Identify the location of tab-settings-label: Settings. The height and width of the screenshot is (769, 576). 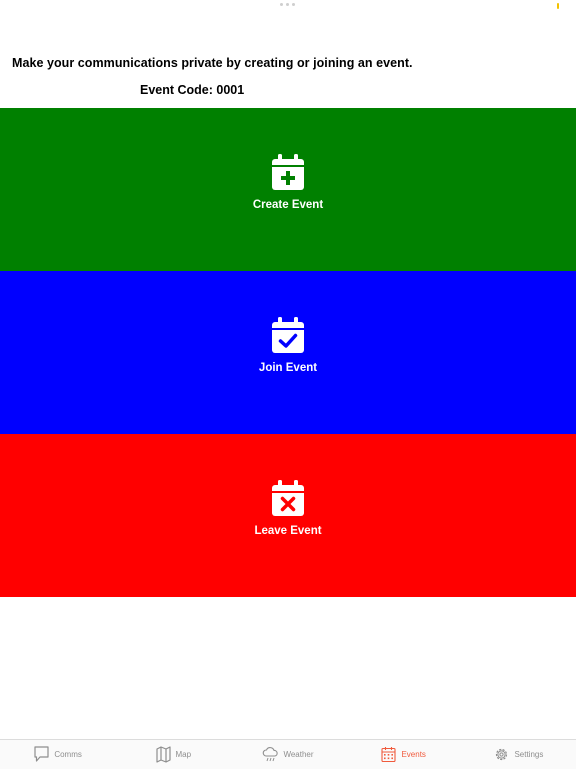
(529, 754).